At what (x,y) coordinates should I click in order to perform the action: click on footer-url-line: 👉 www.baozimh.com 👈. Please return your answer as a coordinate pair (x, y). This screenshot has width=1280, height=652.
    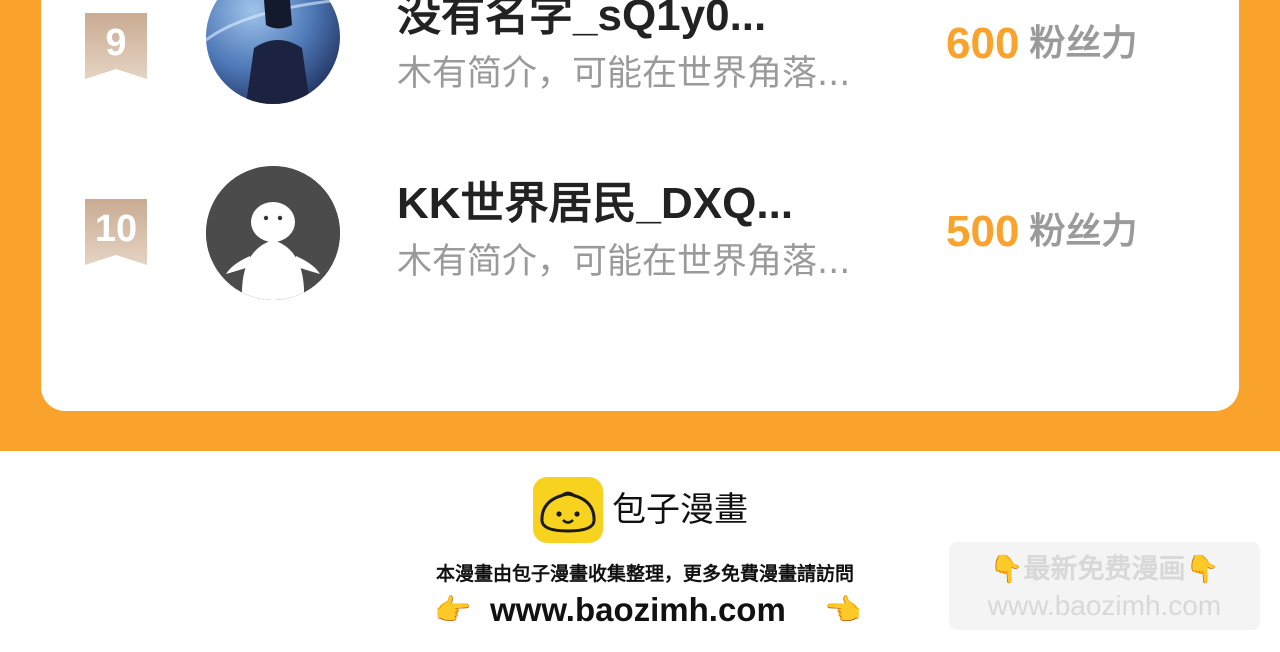
    Looking at the image, I should click on (654, 611).